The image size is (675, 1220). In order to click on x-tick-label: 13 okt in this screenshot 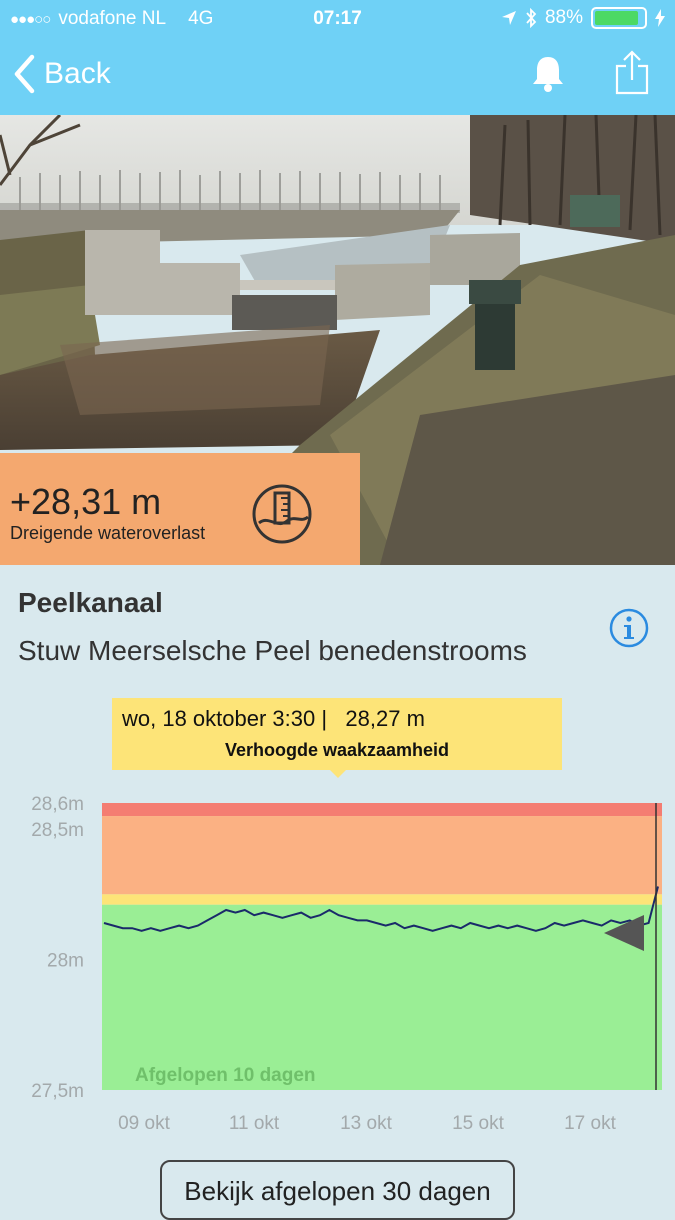, I will do `click(366, 1123)`.